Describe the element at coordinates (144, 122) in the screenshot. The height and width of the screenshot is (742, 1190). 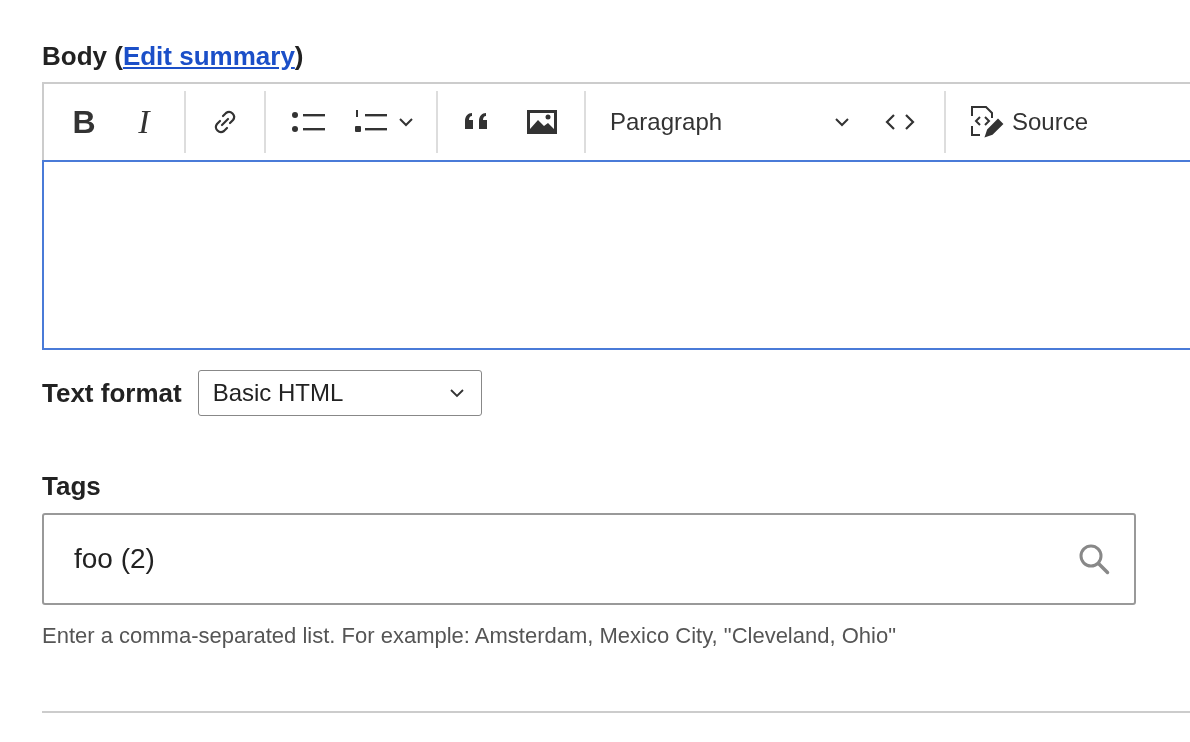
I see `italic-button: I` at that location.